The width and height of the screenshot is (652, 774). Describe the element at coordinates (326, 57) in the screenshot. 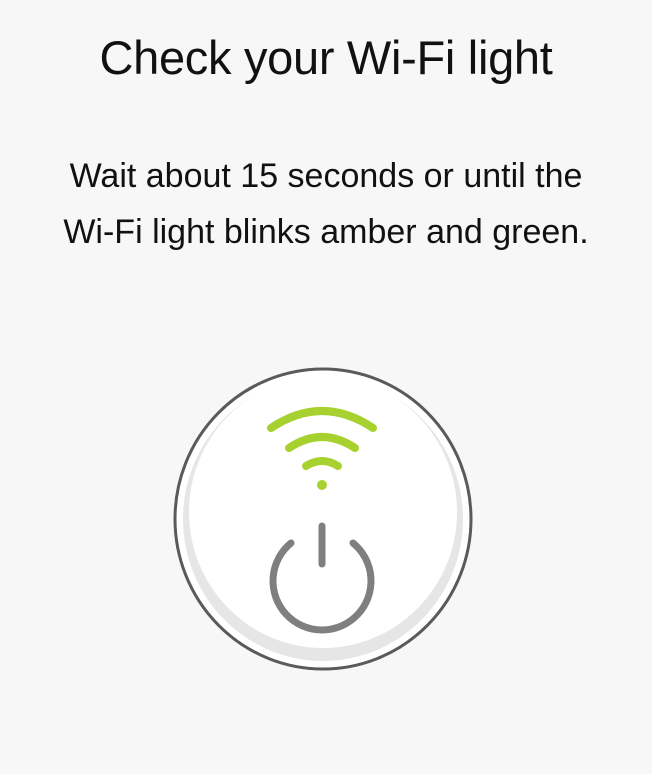

I see `page-title: Check your Wi-Fi light` at that location.